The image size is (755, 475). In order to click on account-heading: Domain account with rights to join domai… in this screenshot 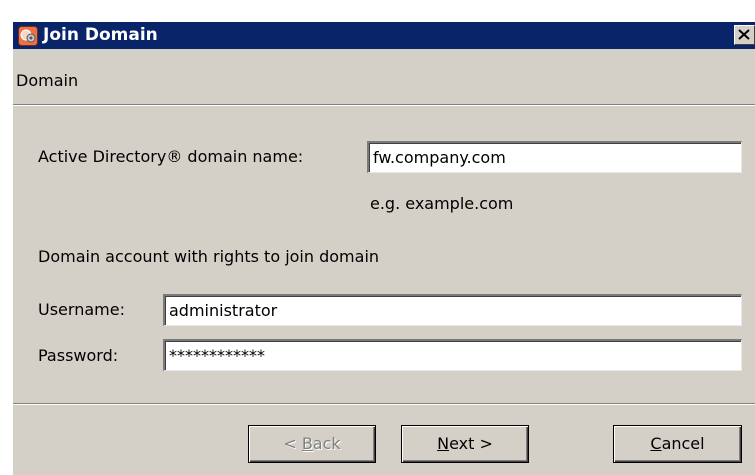, I will do `click(209, 256)`.